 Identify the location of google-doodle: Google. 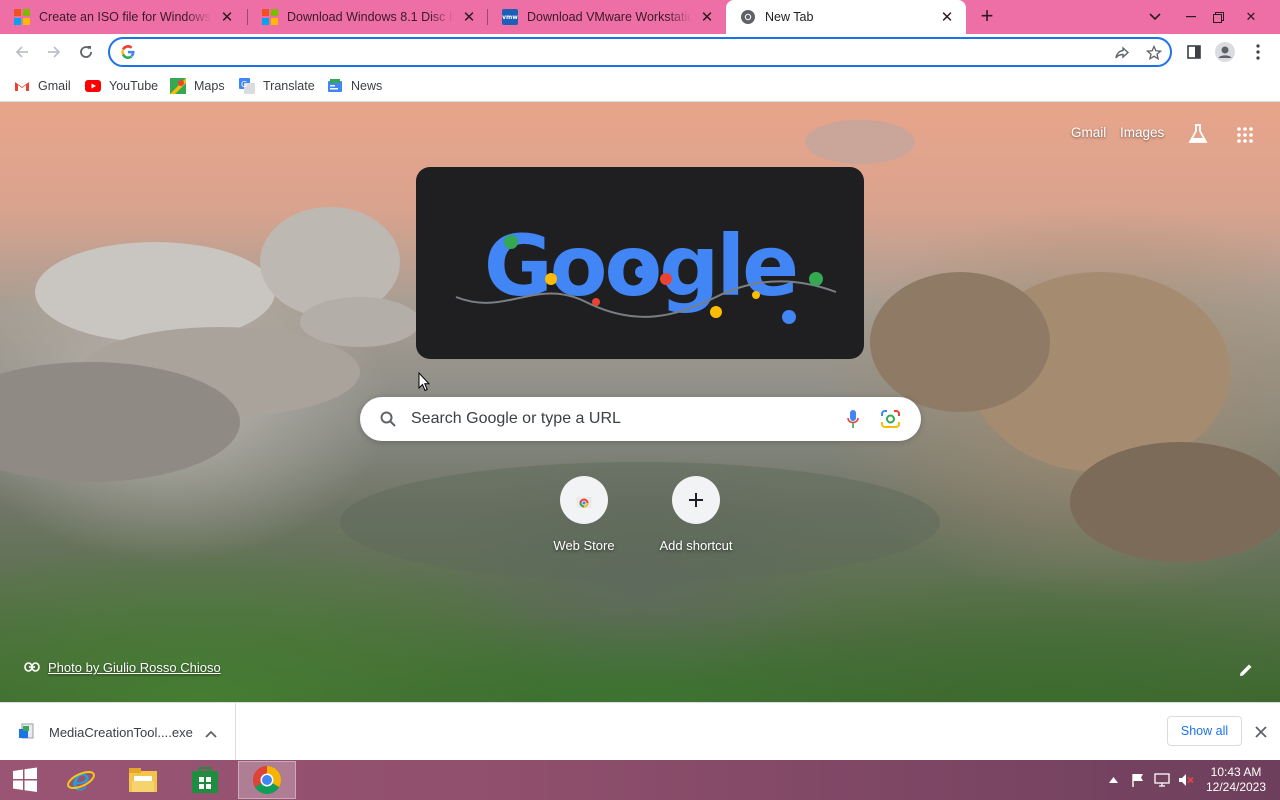
(640, 263).